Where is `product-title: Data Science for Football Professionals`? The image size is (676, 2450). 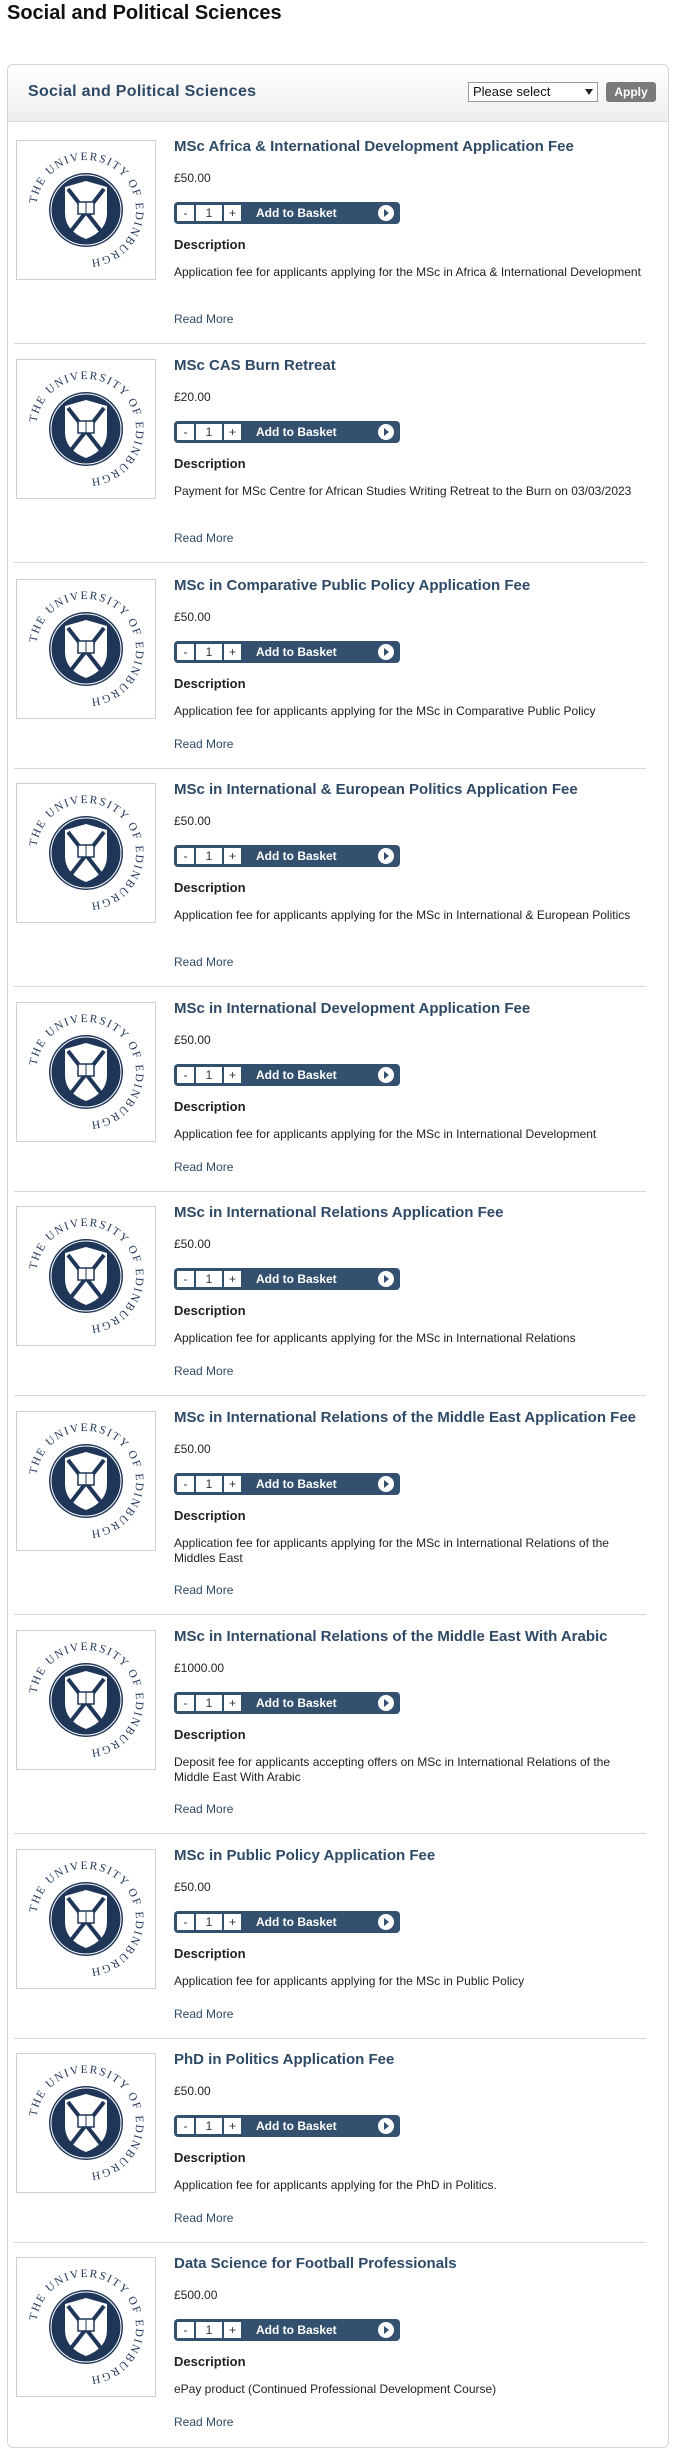
product-title: Data Science for Football Professionals is located at coordinates (315, 2263).